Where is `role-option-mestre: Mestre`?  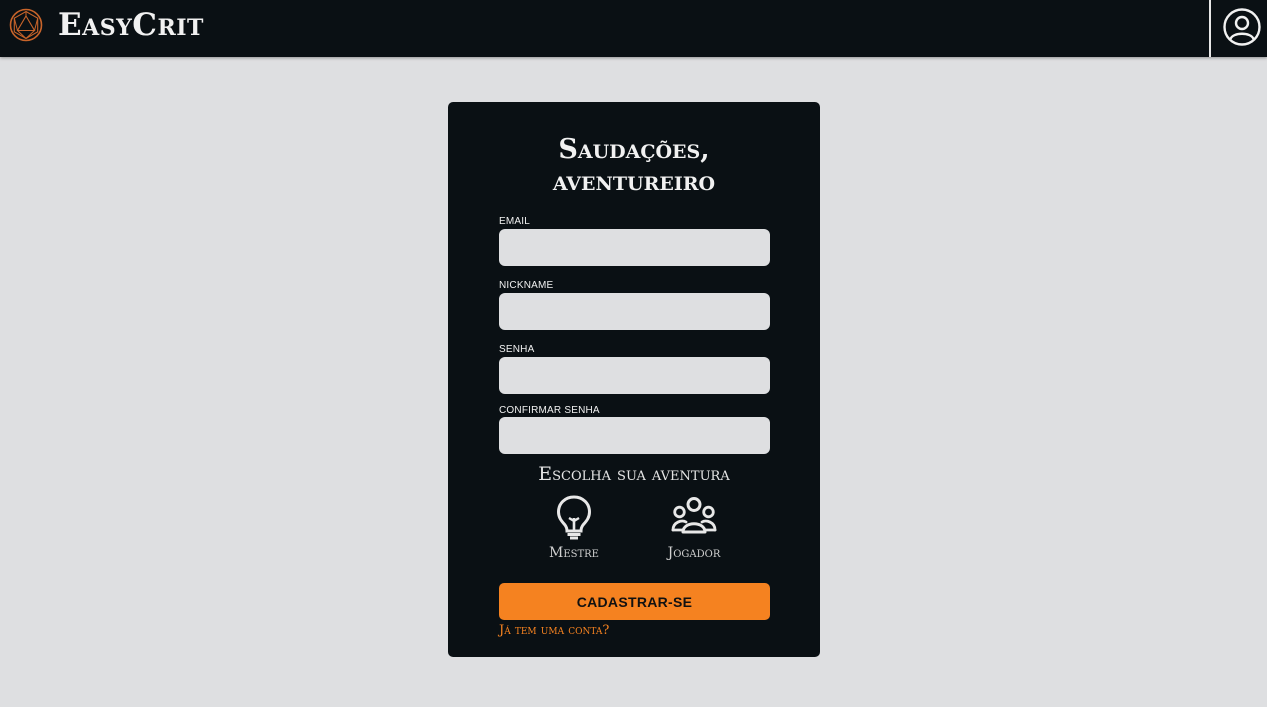 role-option-mestre: Mestre is located at coordinates (574, 530).